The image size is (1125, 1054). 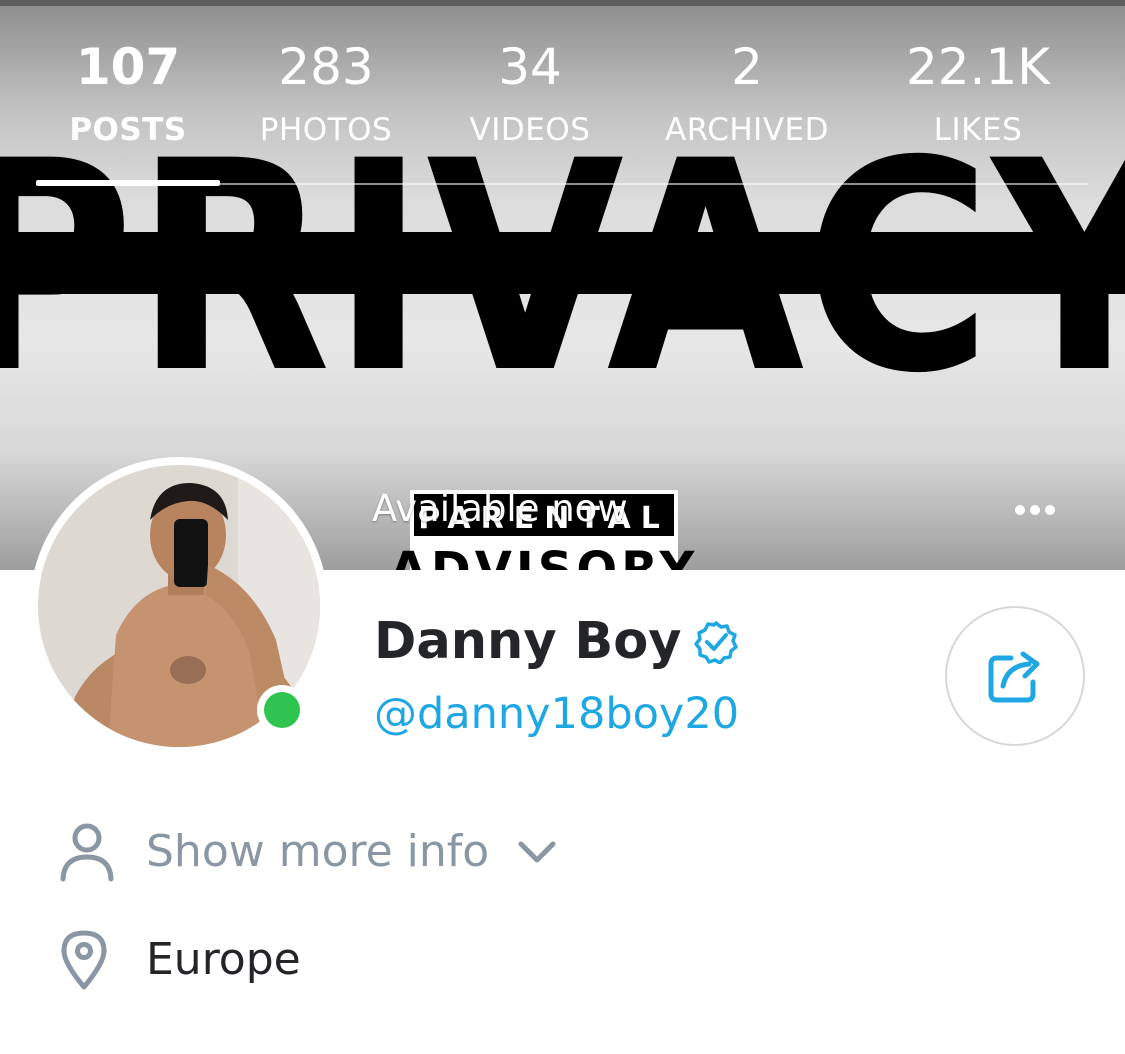 I want to click on tab-videos: 34 VIDEOS, so click(x=530, y=93).